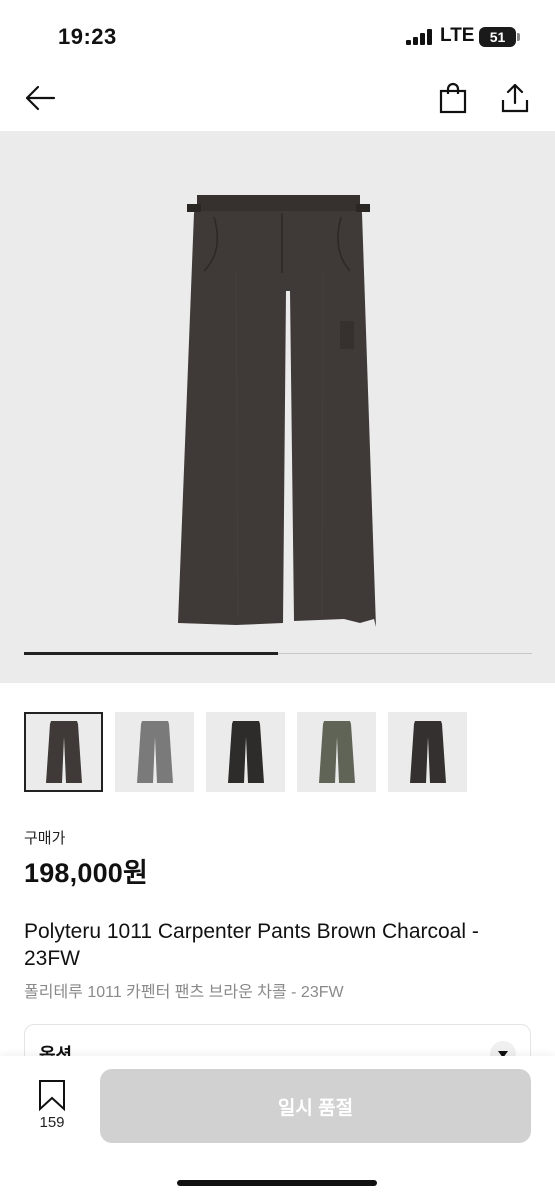  I want to click on soldout-button: 일시 품절, so click(315, 1106).